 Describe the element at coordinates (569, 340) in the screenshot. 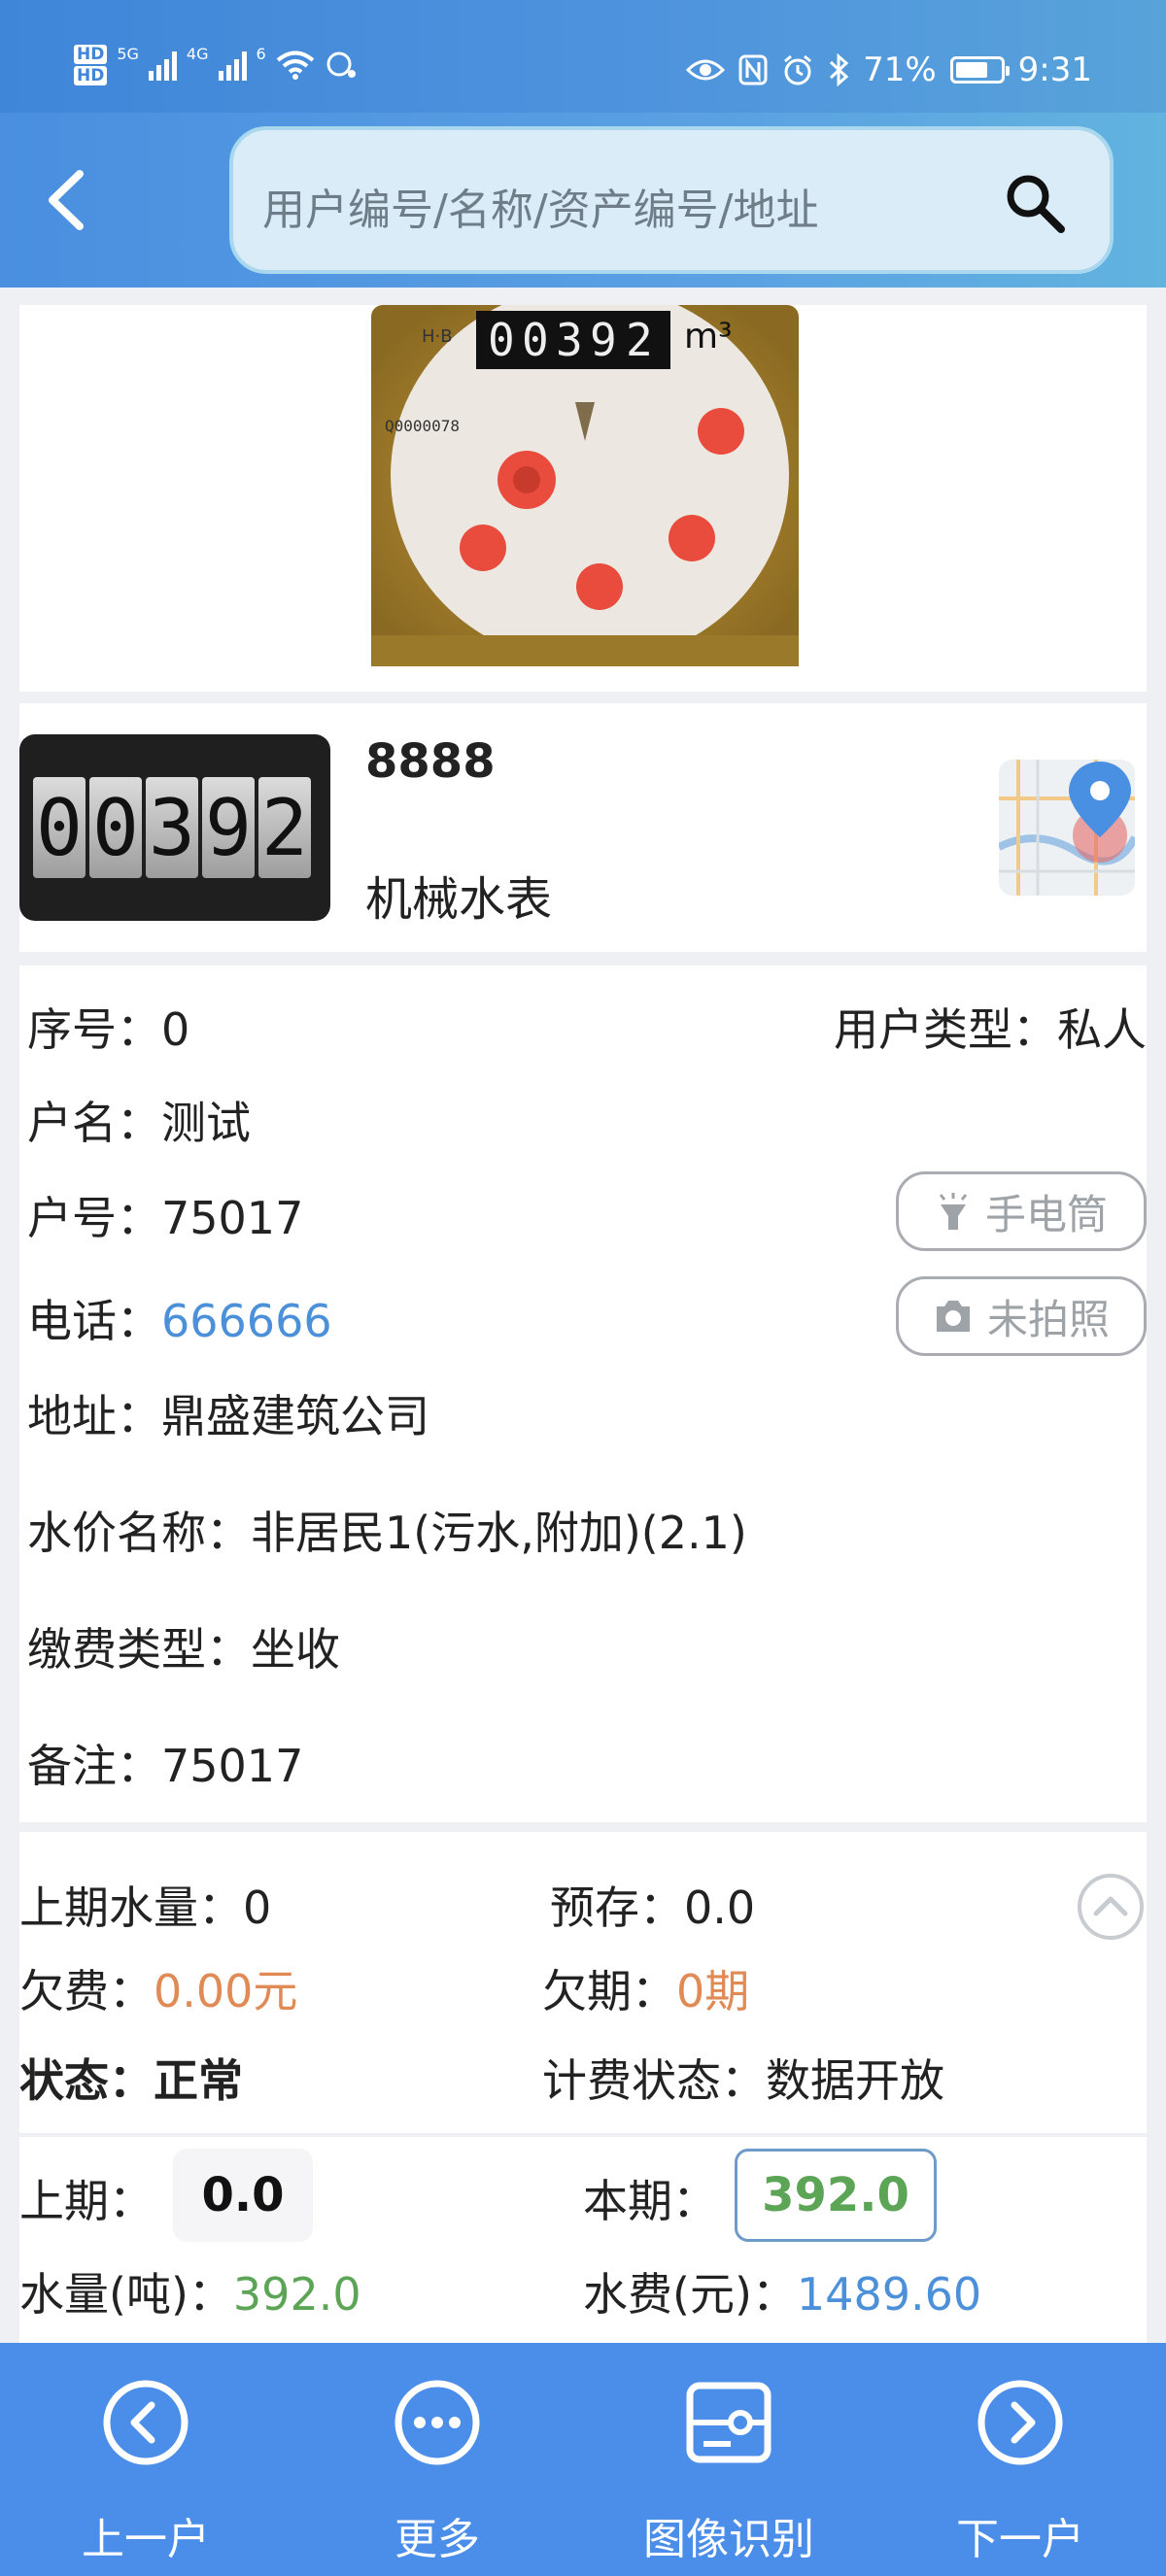

I see `svg-text: 3` at that location.